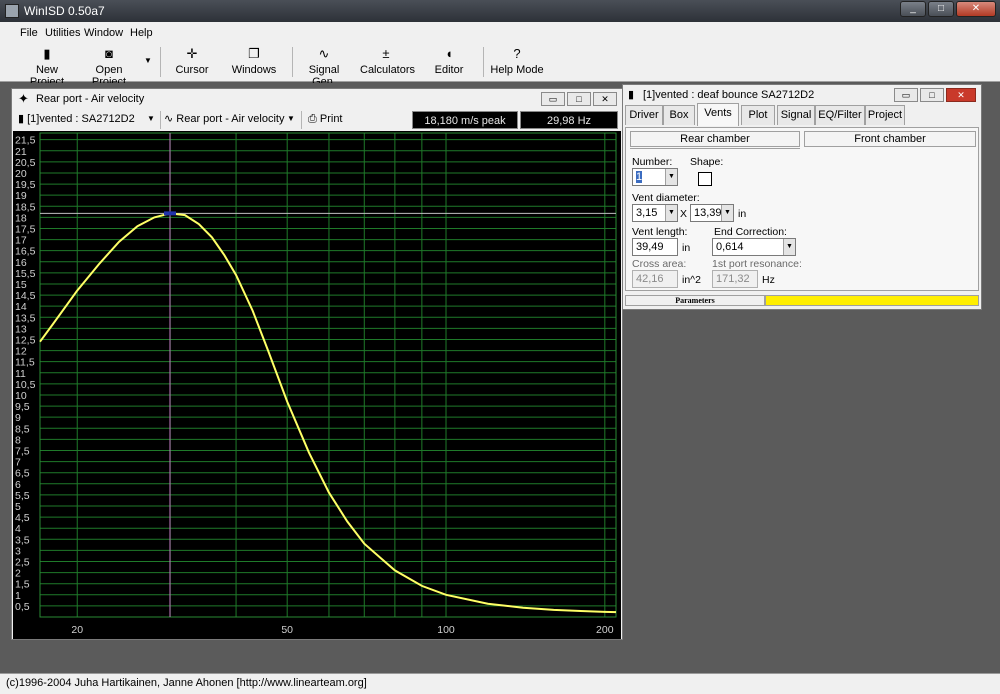  Describe the element at coordinates (718, 114) in the screenshot. I see `tab-vents: Vents` at that location.